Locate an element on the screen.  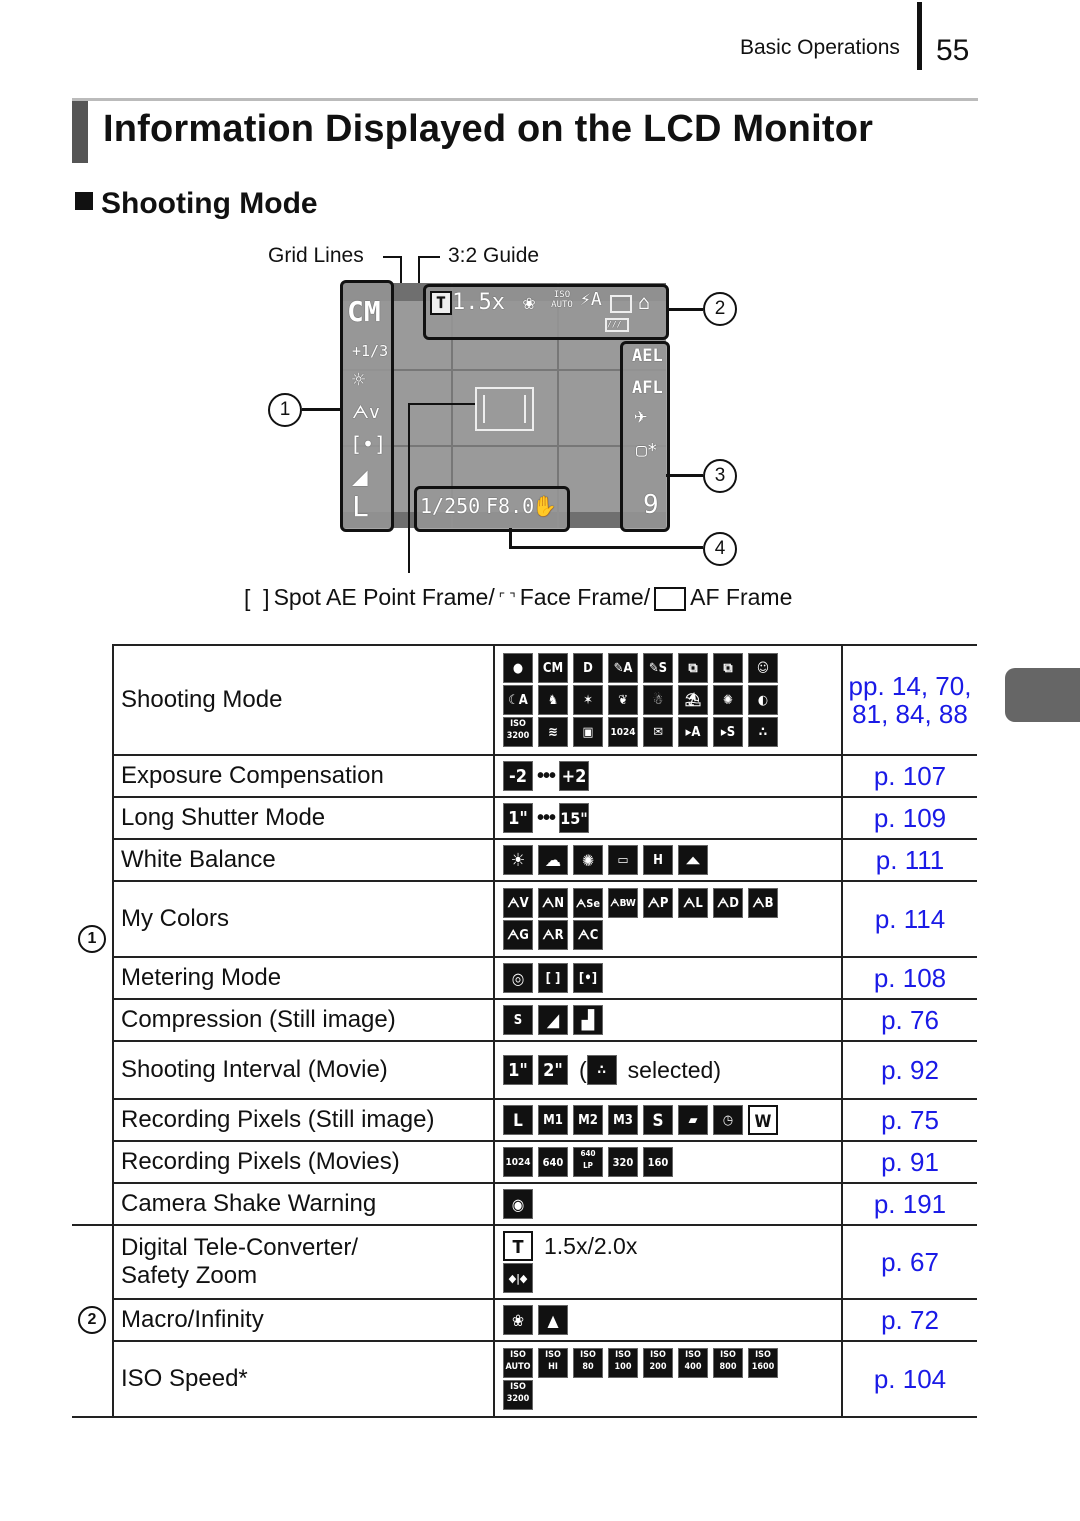
running-header-section: Basic Operations is located at coordinates (820, 47).